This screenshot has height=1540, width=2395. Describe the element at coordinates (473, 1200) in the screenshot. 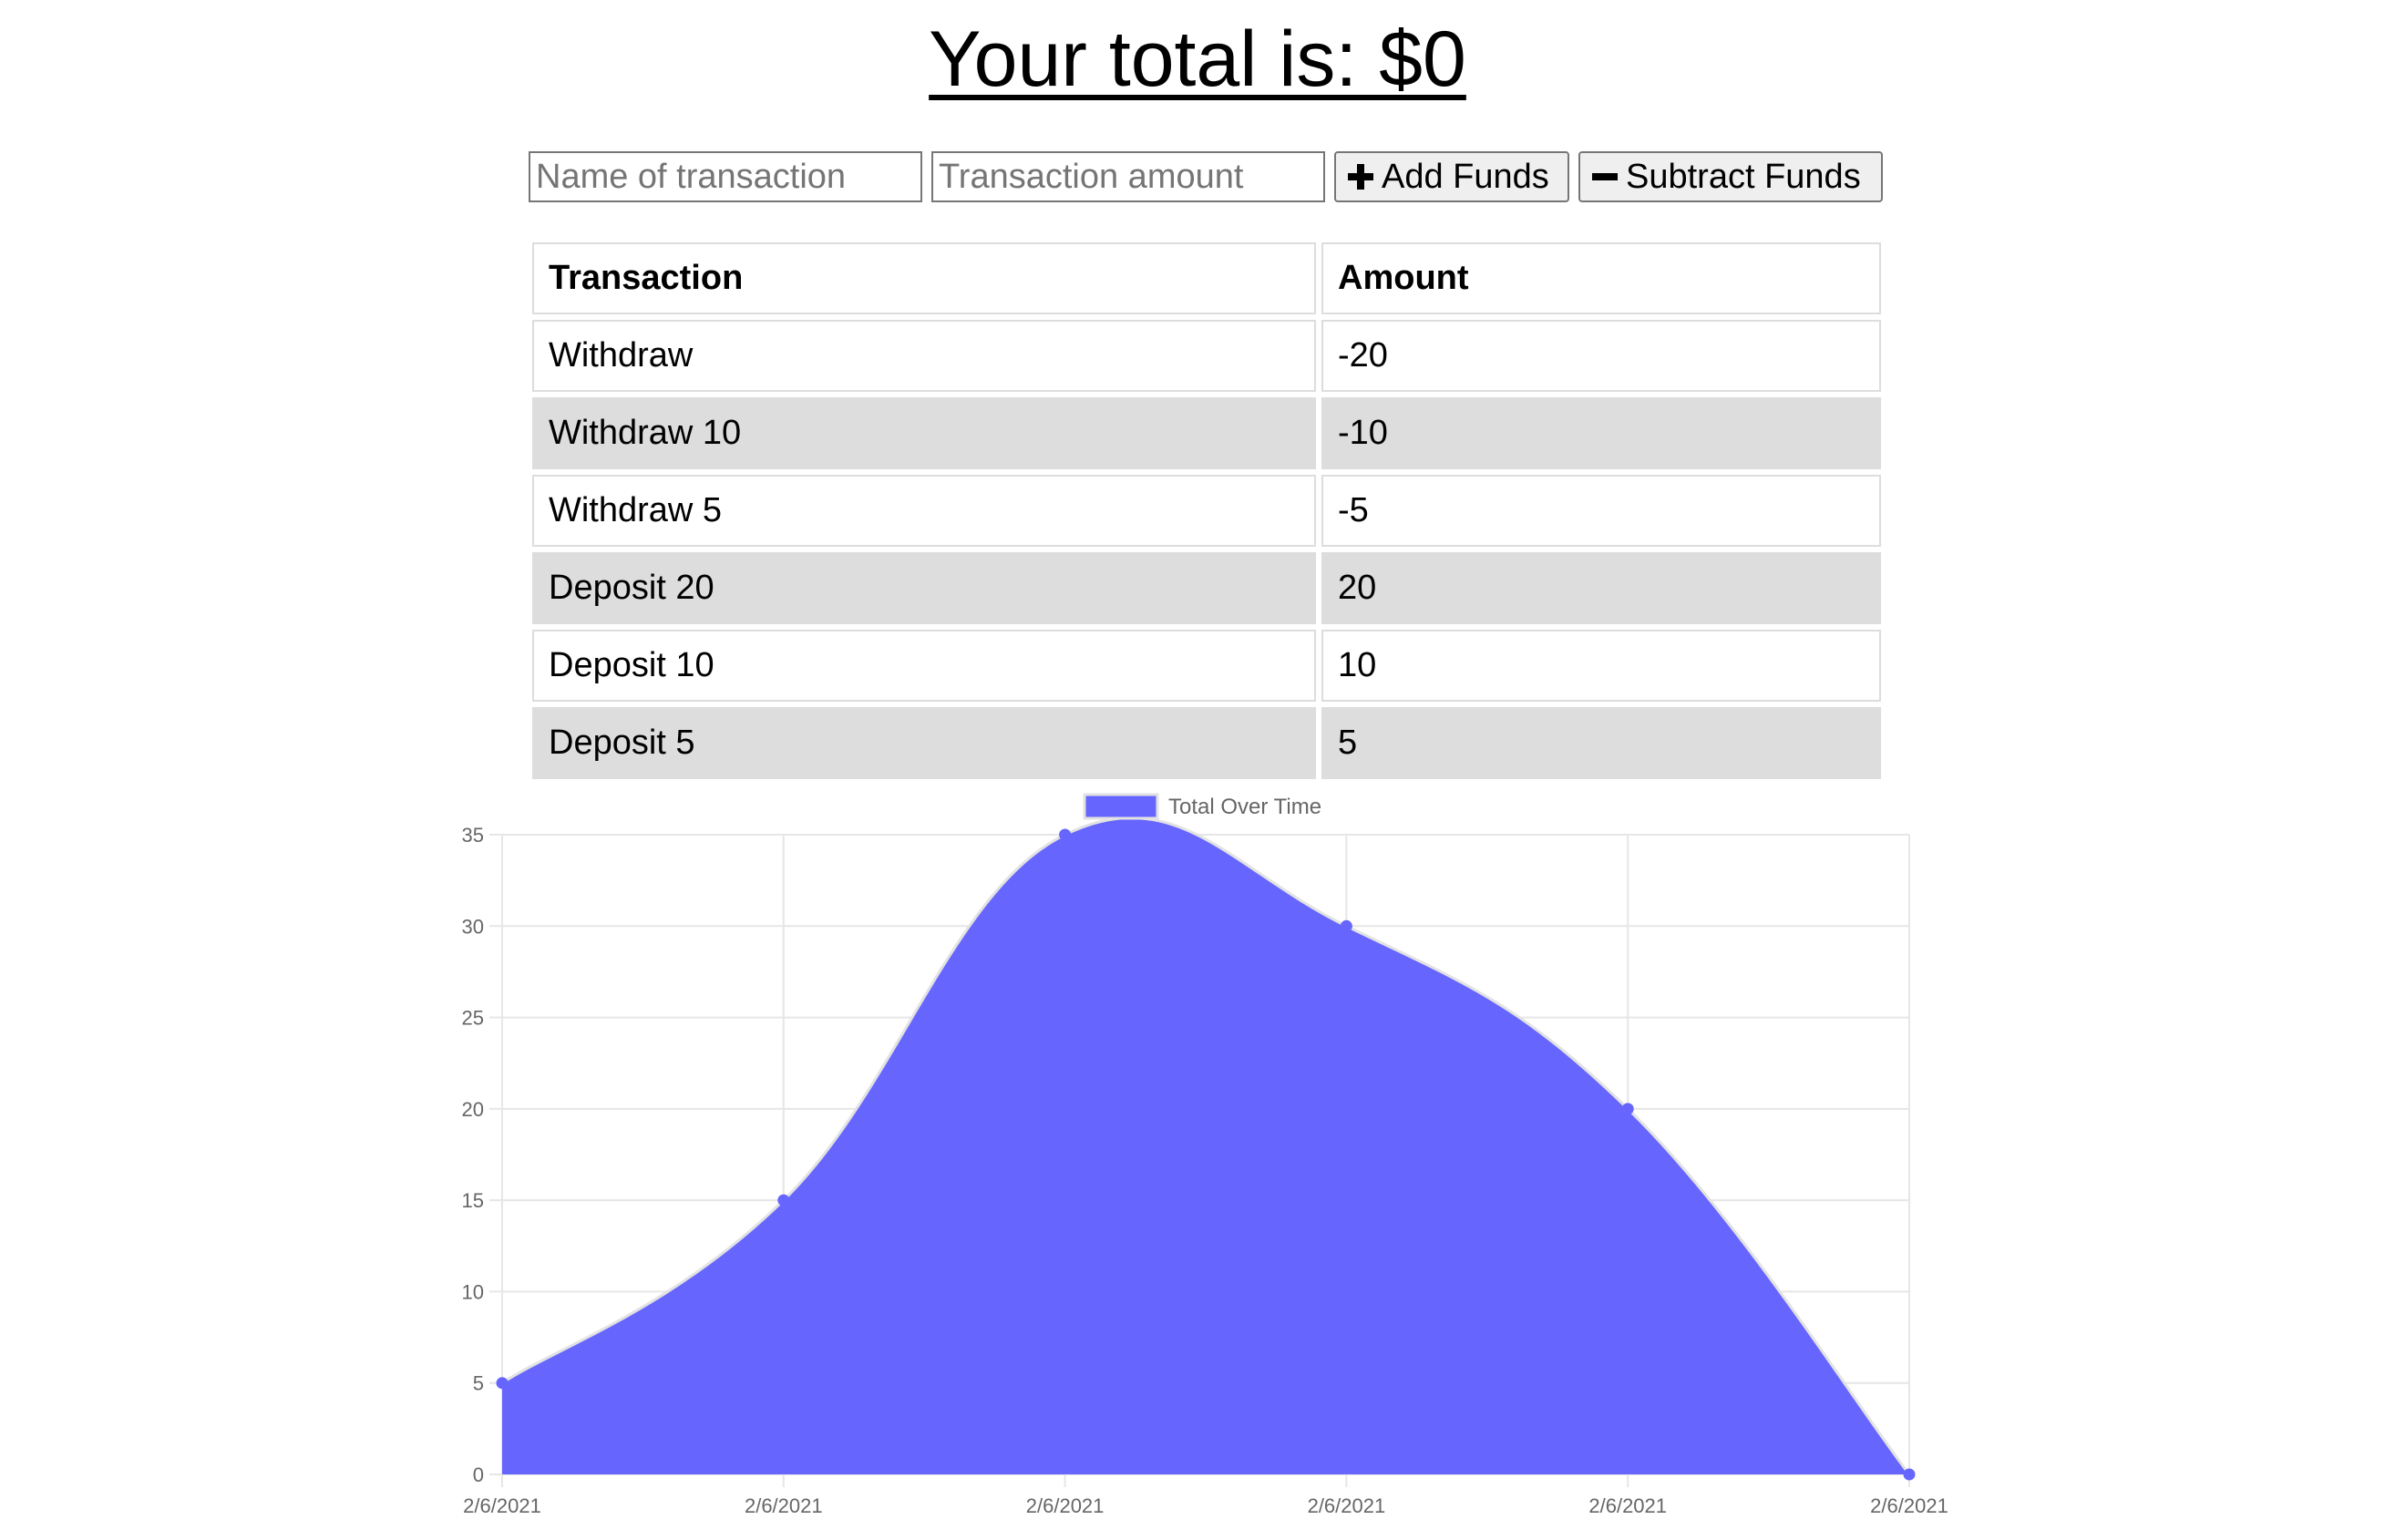

I see `y-tick-label: 15` at that location.